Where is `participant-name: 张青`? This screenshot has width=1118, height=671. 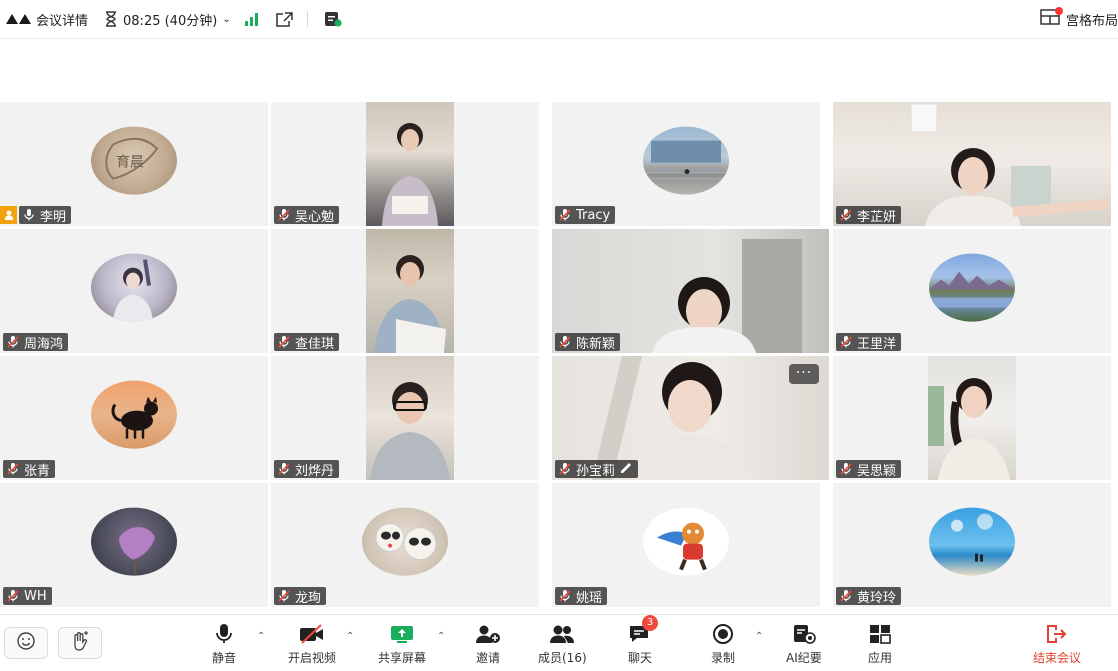
participant-name: 张青 is located at coordinates (37, 471).